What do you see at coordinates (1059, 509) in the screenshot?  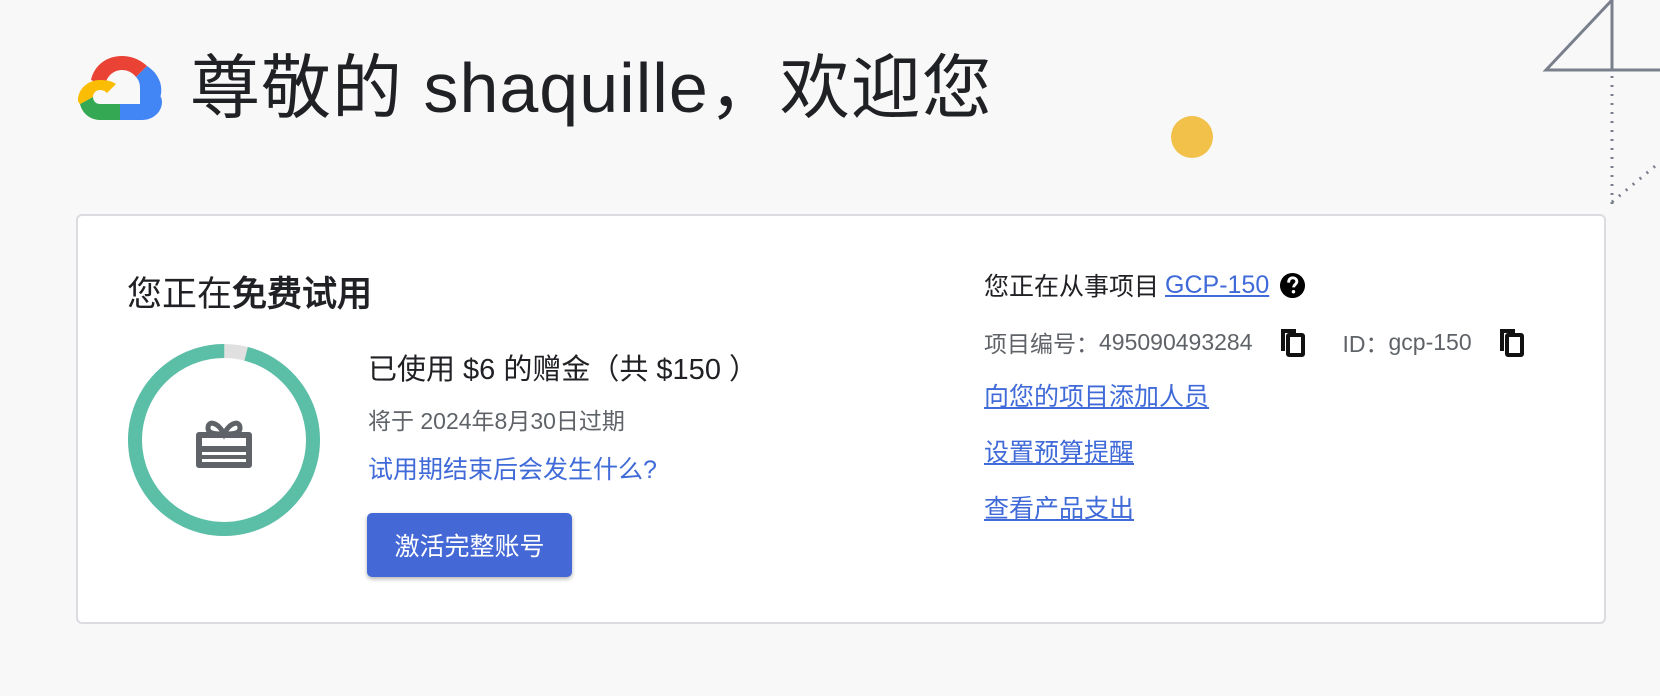 I see `product-spend-link: 查看产品支出` at bounding box center [1059, 509].